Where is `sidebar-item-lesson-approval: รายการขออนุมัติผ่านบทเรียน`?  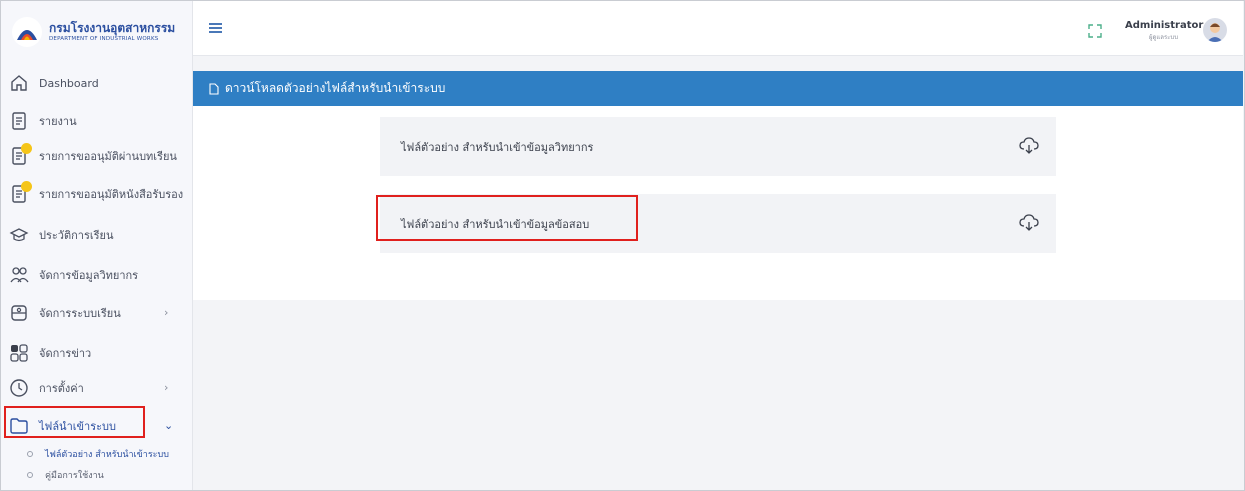 sidebar-item-lesson-approval: รายการขออนุมัติผ่านบทเรียน is located at coordinates (93, 155).